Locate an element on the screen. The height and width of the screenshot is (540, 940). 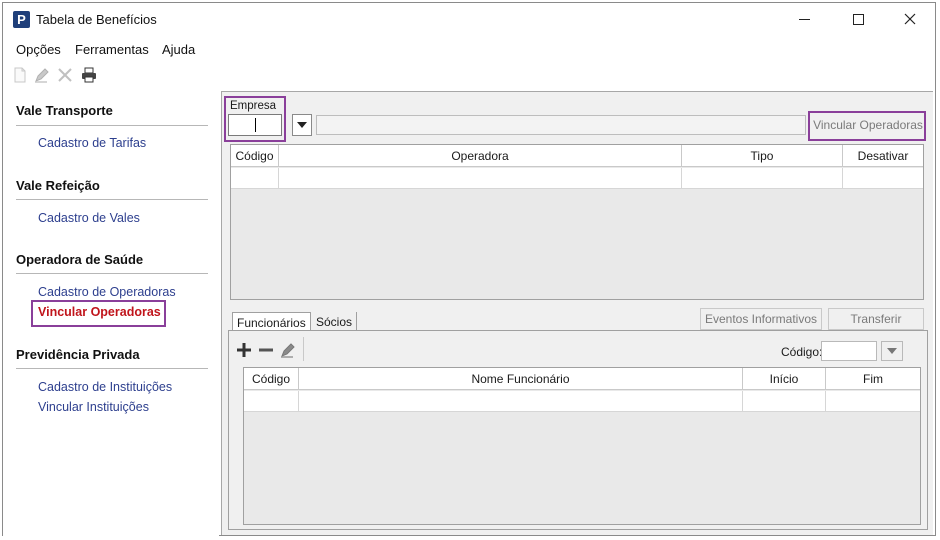
print-icon is located at coordinates (89, 75).